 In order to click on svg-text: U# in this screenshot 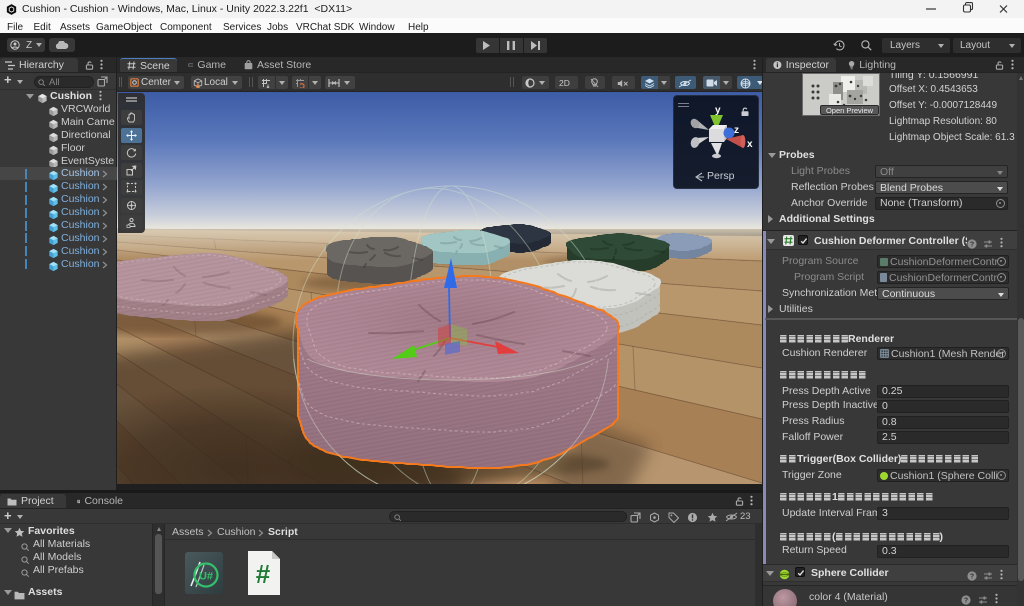, I will do `click(206, 577)`.